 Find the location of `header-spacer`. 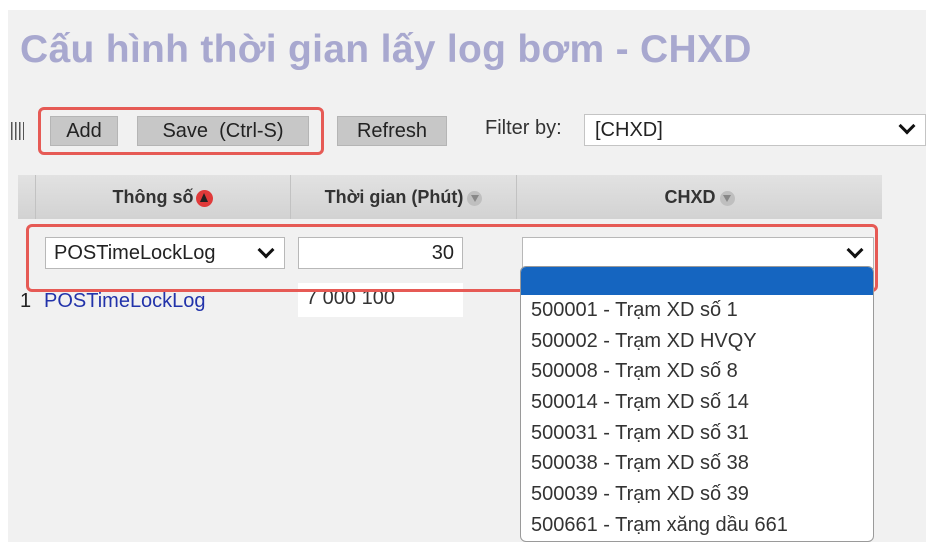

header-spacer is located at coordinates (27, 197).